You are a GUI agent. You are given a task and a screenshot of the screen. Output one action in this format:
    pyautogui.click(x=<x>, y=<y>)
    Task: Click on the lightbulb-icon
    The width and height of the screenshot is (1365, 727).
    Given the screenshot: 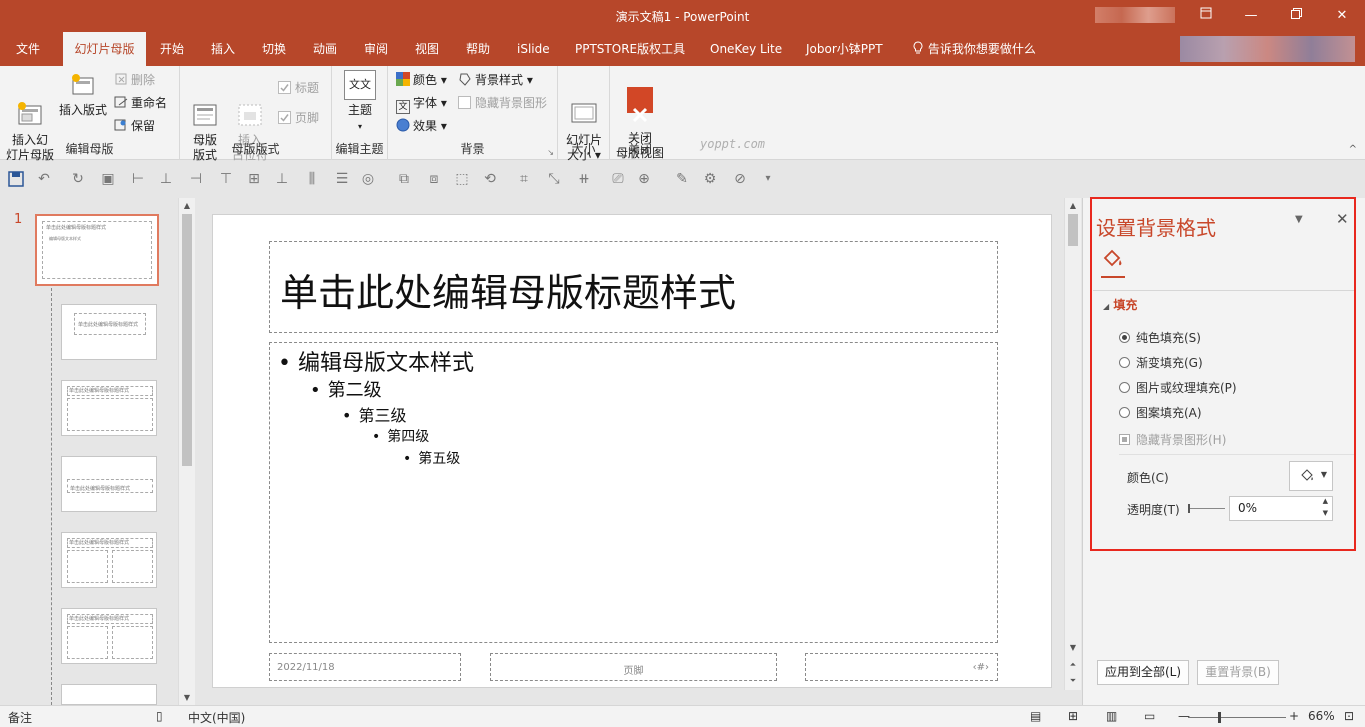 What is the action you would take?
    pyautogui.click(x=920, y=48)
    